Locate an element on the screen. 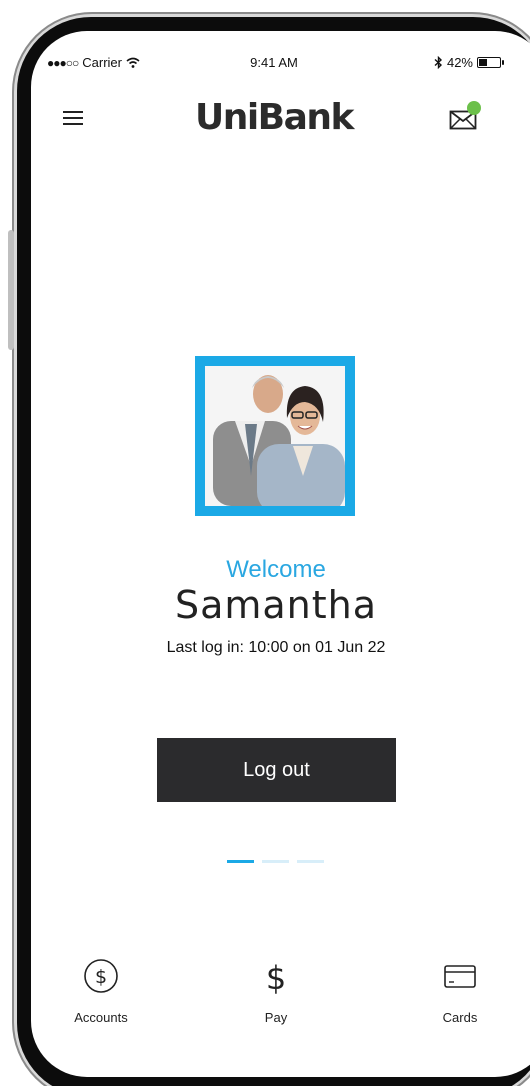 This screenshot has width=530, height=1086. nav-label: Accounts is located at coordinates (101, 1017).